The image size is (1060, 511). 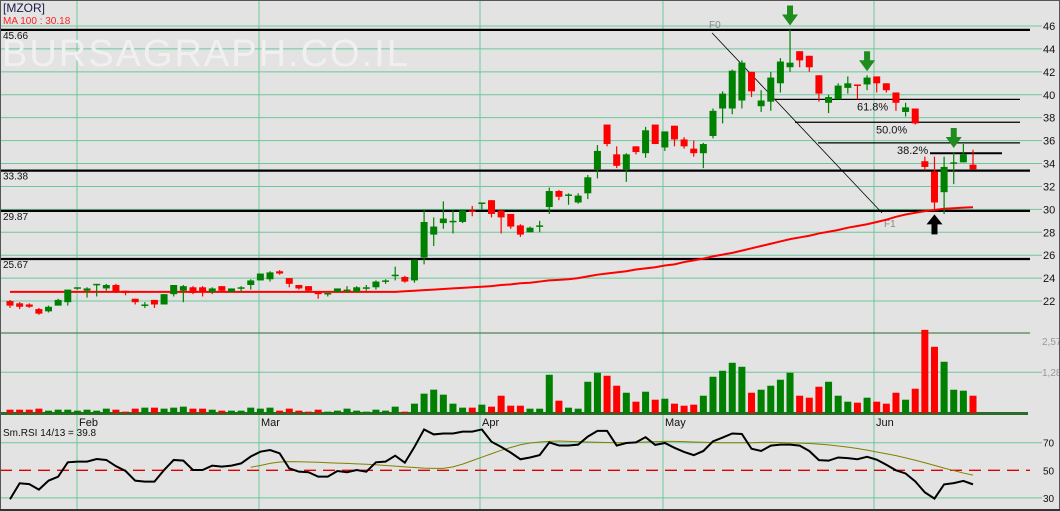 What do you see at coordinates (206, 54) in the screenshot?
I see `watermark: BURSAGRAPH.CO.IL` at bounding box center [206, 54].